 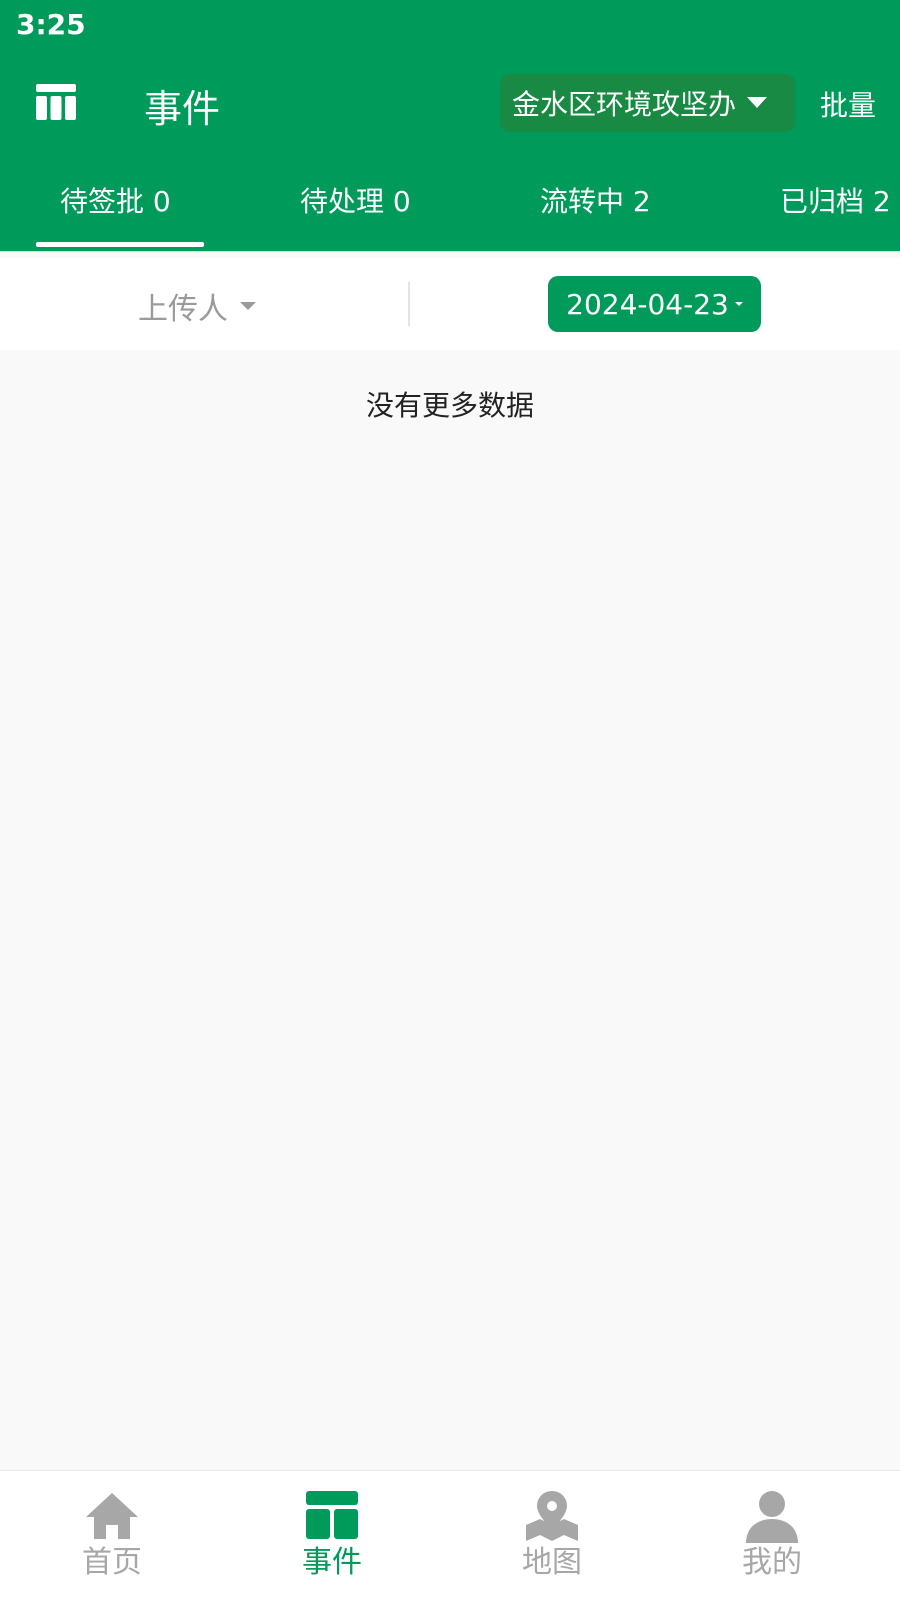 I want to click on user-icon, so click(x=772, y=1517).